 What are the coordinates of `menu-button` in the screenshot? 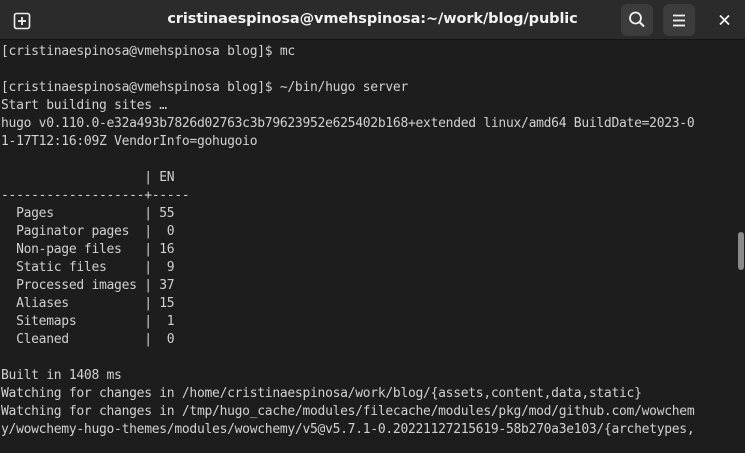 It's located at (679, 20).